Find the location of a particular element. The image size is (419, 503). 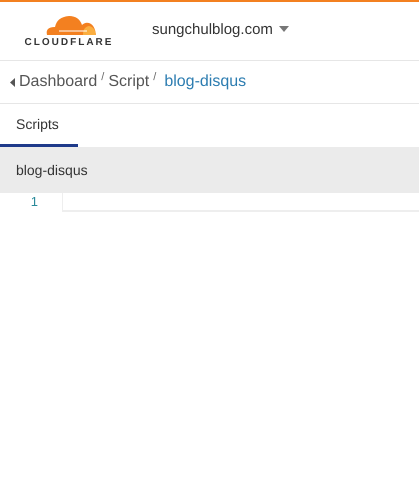

back-caret-icon is located at coordinates (12, 82).